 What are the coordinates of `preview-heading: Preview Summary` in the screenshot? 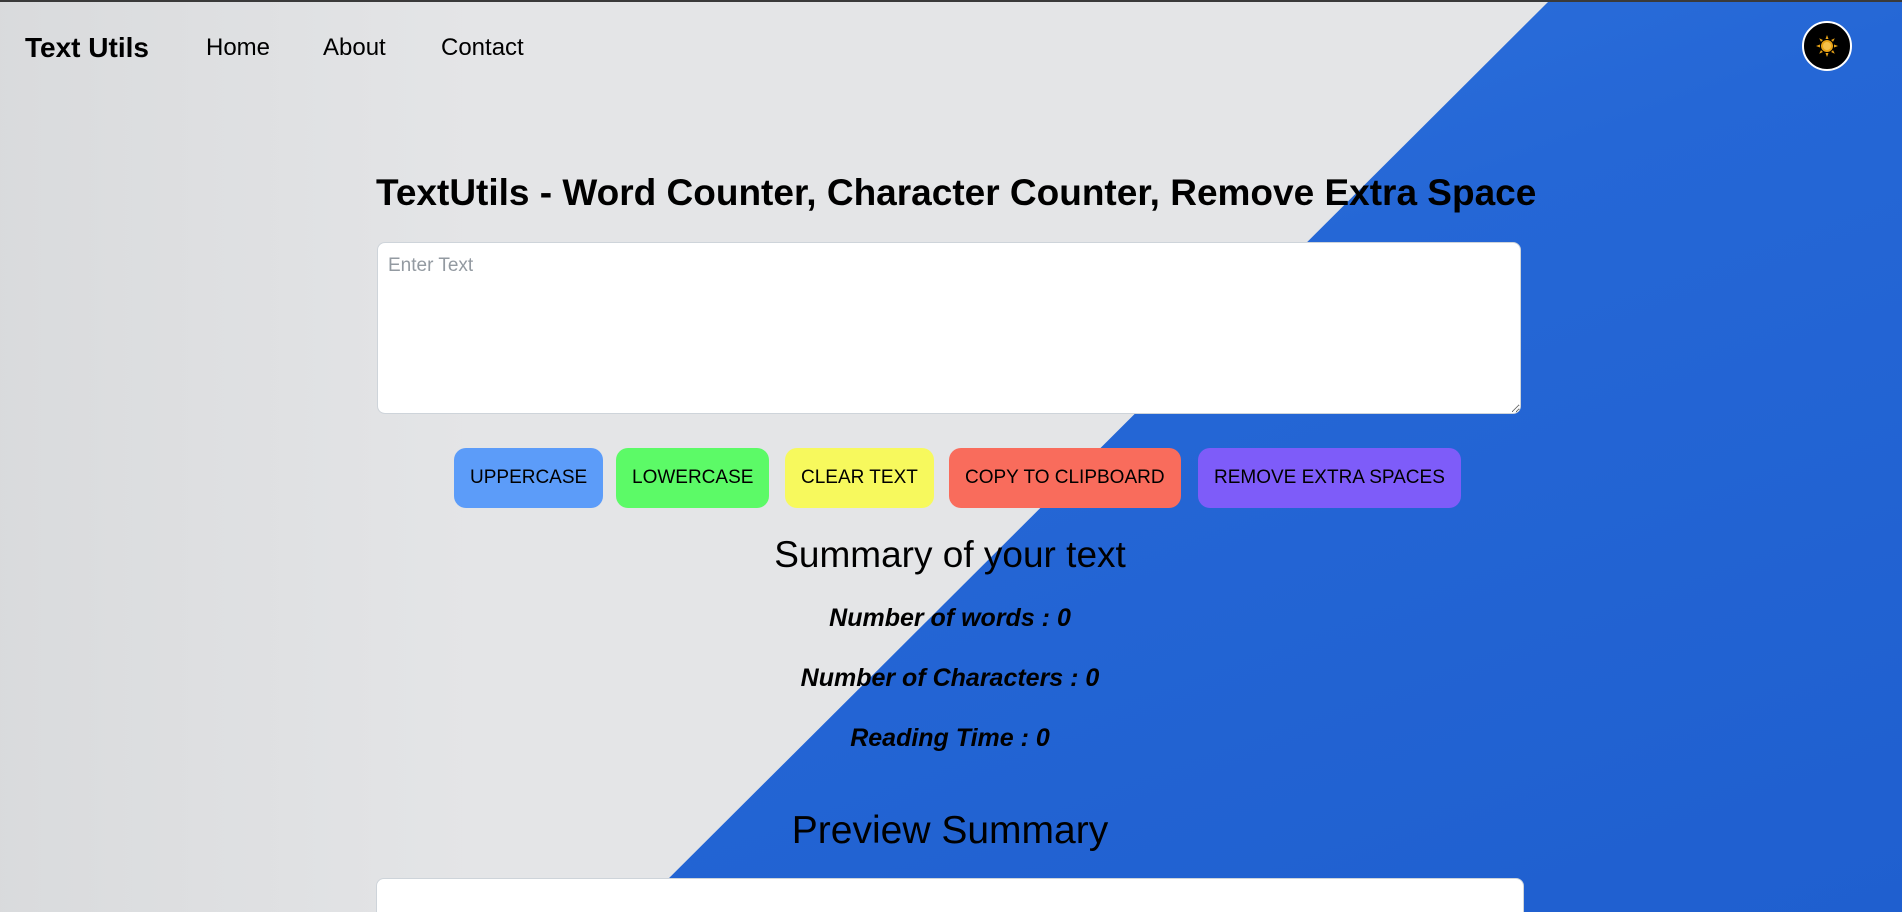 It's located at (950, 830).